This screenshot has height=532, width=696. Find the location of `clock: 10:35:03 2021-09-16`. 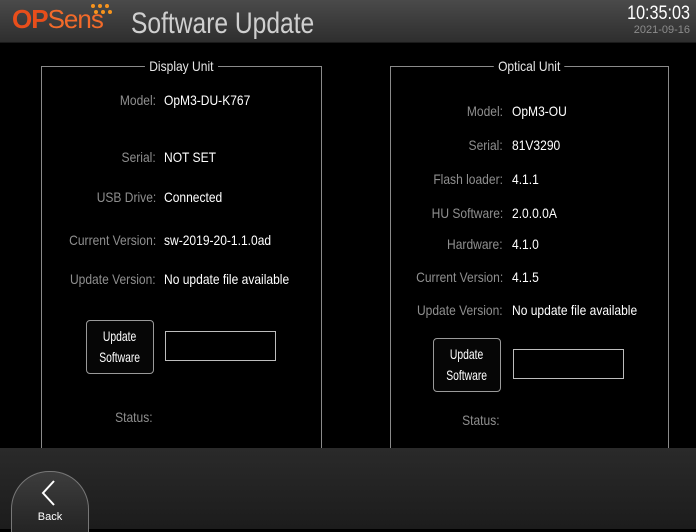

clock: 10:35:03 2021-09-16 is located at coordinates (653, 19).